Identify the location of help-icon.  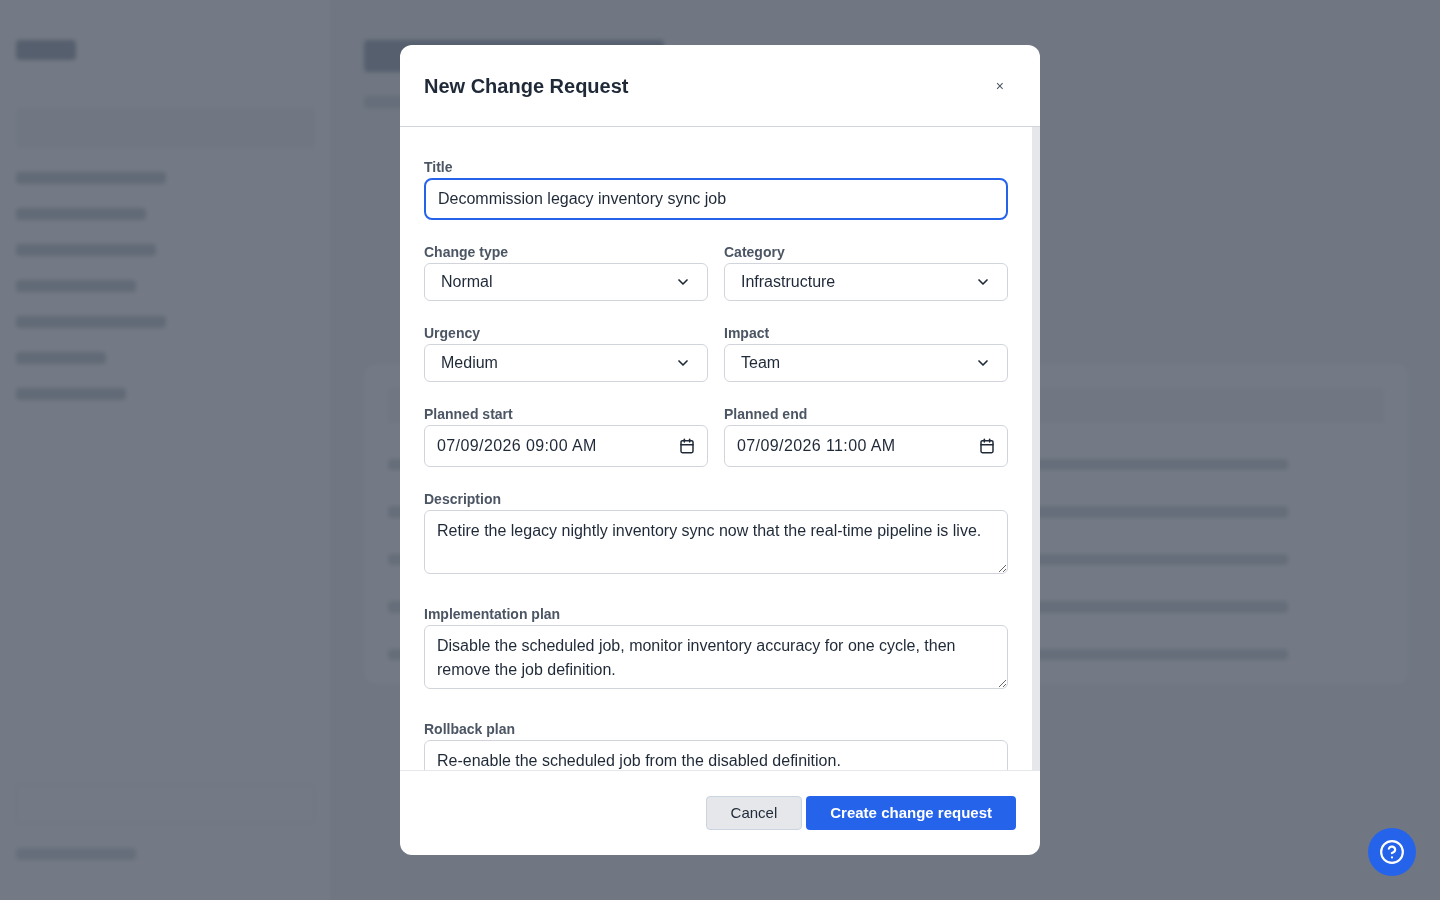
(1392, 852).